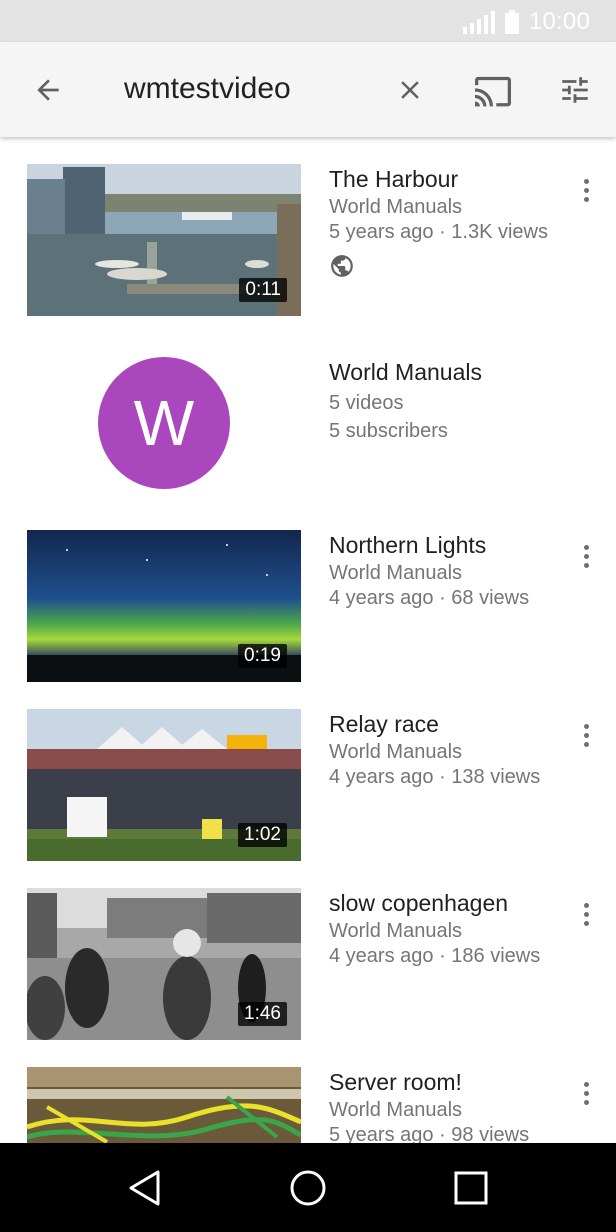 The height and width of the screenshot is (1232, 616). Describe the element at coordinates (444, 545) in the screenshot. I see `video-title: Northern Lights` at that location.